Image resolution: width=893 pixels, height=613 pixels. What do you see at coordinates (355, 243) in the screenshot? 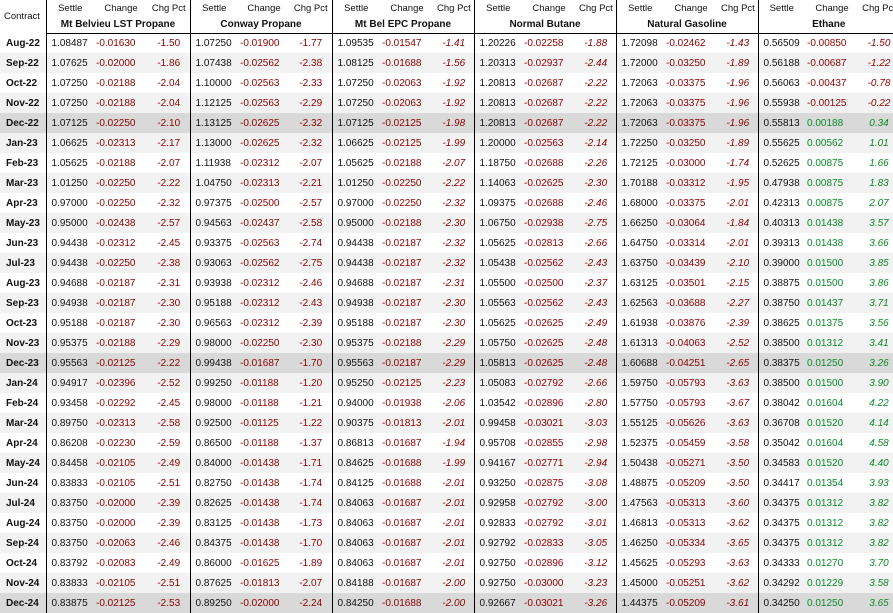
I see `cell-settle: 0.94438` at bounding box center [355, 243].